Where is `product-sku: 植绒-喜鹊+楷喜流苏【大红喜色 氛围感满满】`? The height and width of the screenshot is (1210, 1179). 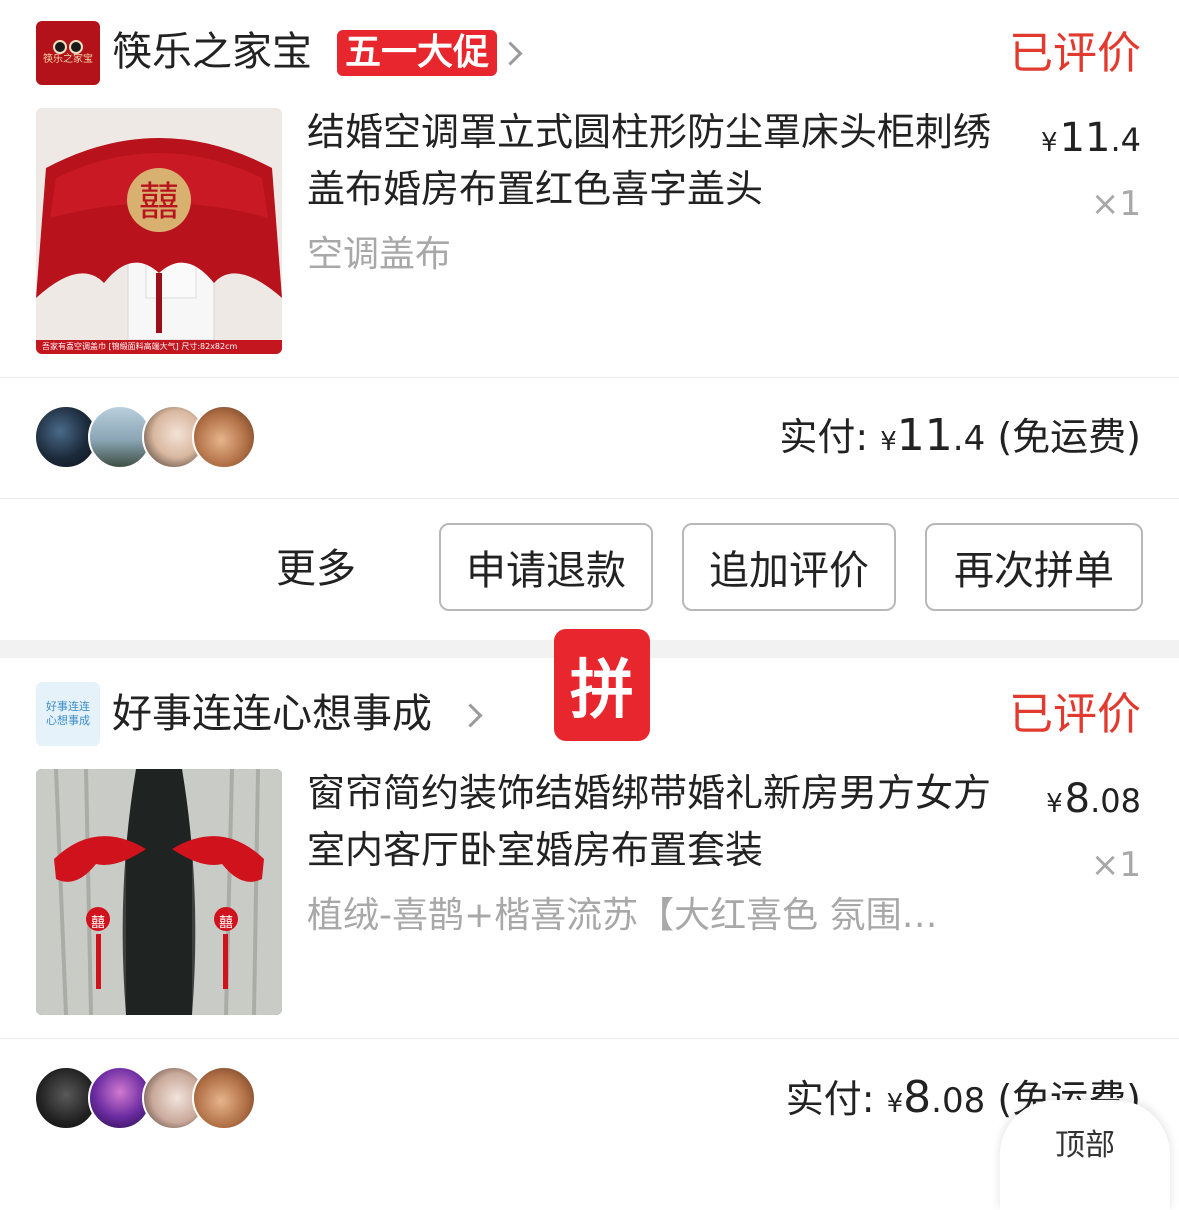
product-sku: 植绒-喜鹊+楷喜流苏【大红喜色 氛围感满满】 is located at coordinates (637, 915).